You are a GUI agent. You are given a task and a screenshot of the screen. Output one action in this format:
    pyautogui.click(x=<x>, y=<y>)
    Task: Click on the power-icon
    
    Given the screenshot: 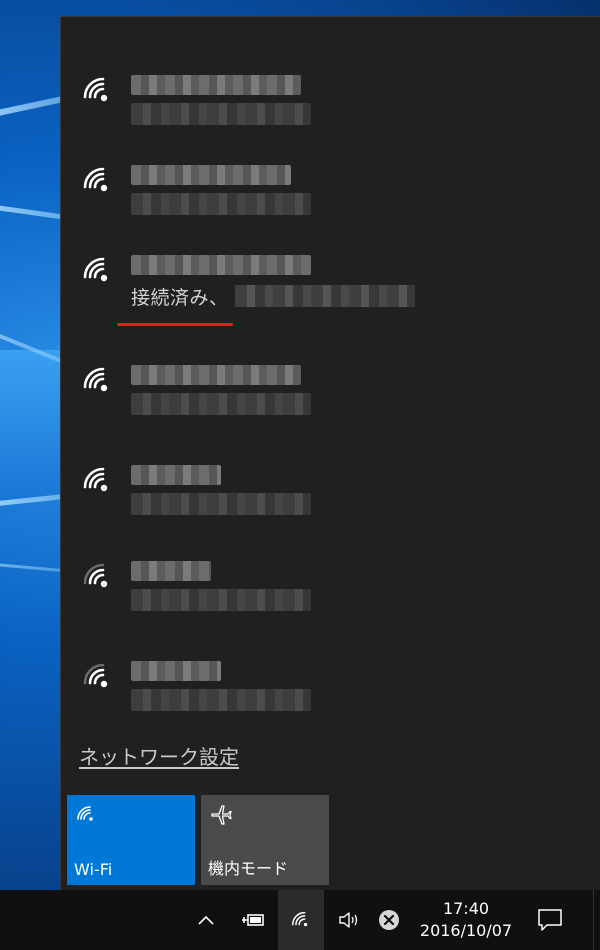 What is the action you would take?
    pyautogui.click(x=253, y=920)
    